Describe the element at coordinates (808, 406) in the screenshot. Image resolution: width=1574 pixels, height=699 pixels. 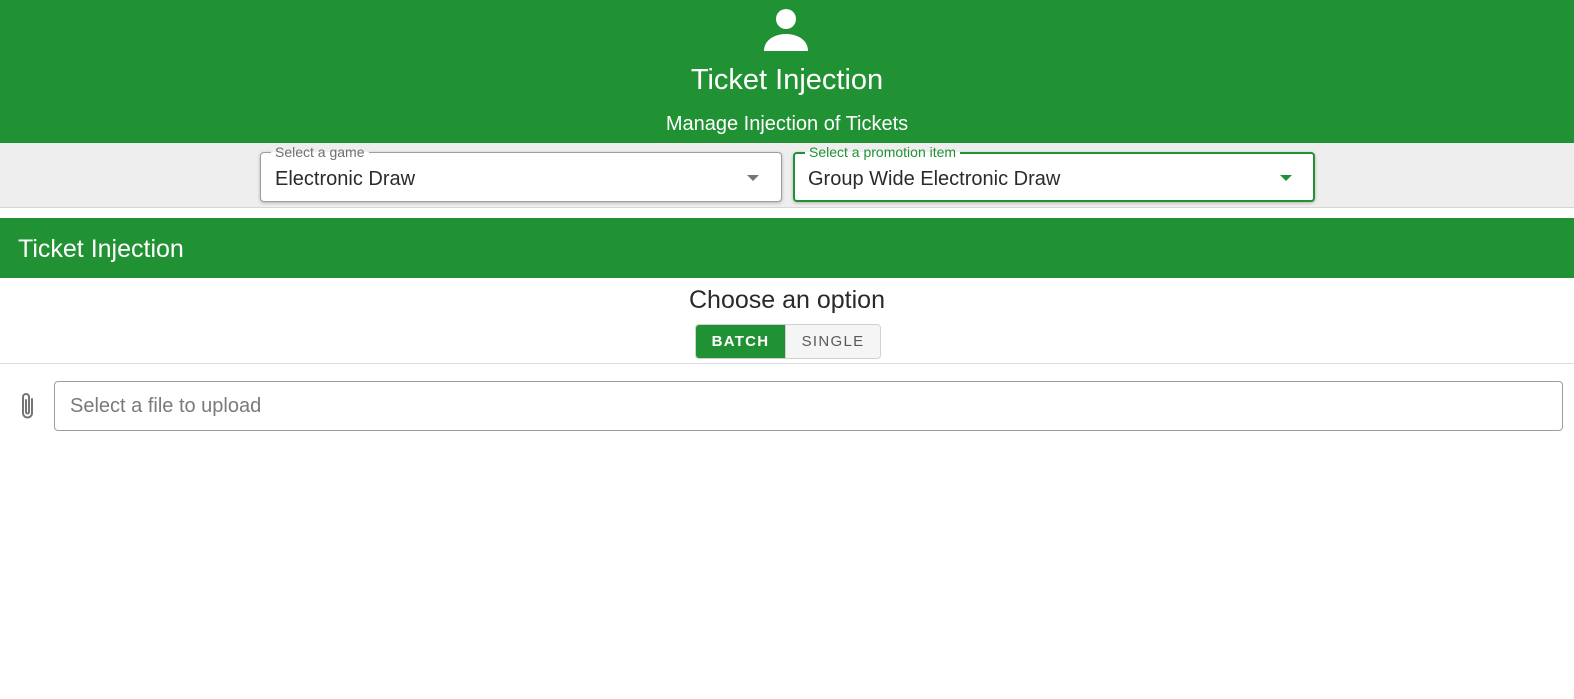
I see `file-upload-input` at that location.